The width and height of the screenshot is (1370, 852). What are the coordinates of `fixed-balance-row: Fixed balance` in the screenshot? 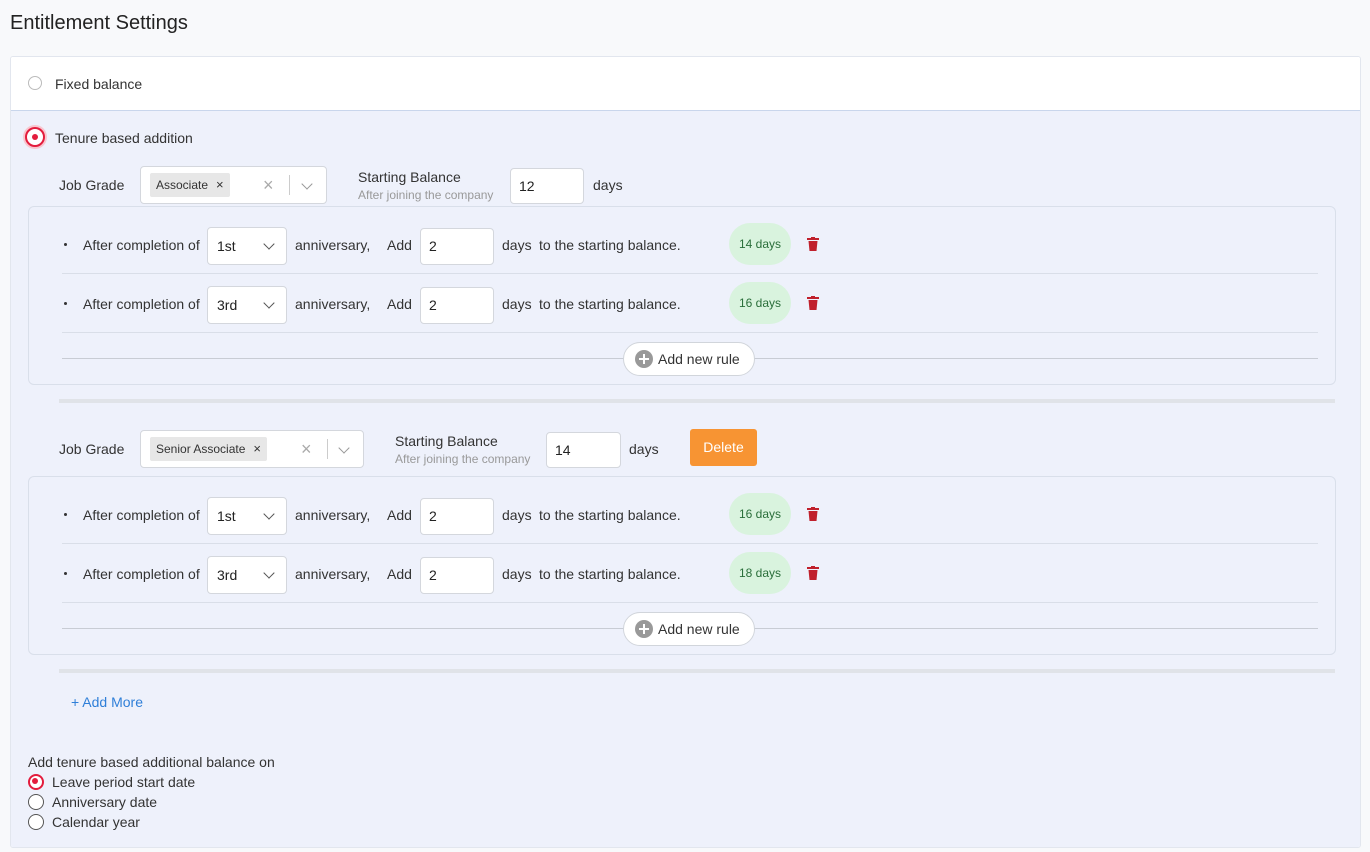 It's located at (685, 83).